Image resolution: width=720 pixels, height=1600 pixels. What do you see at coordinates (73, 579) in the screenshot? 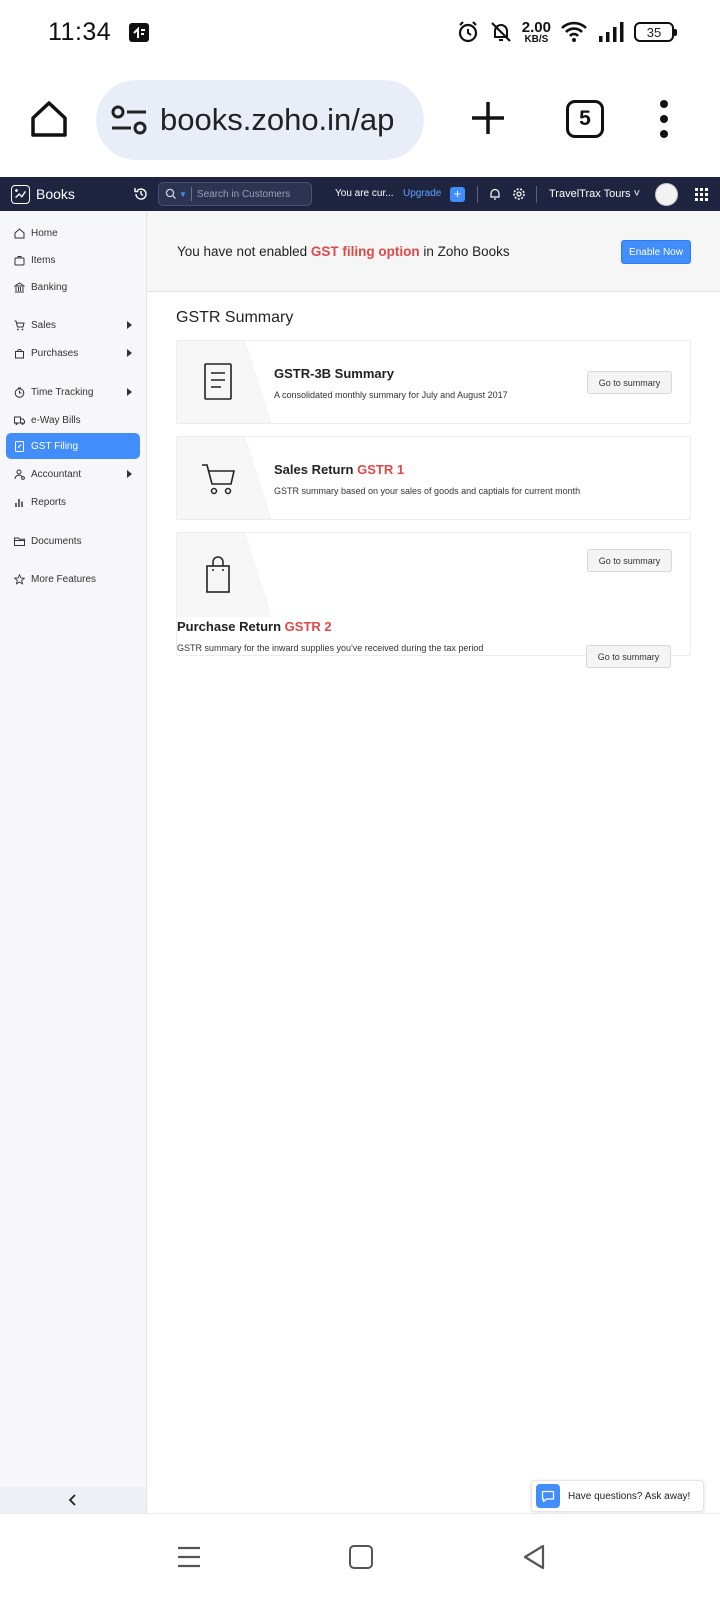
I see `sidebar-item-more-features: More Features` at bounding box center [73, 579].